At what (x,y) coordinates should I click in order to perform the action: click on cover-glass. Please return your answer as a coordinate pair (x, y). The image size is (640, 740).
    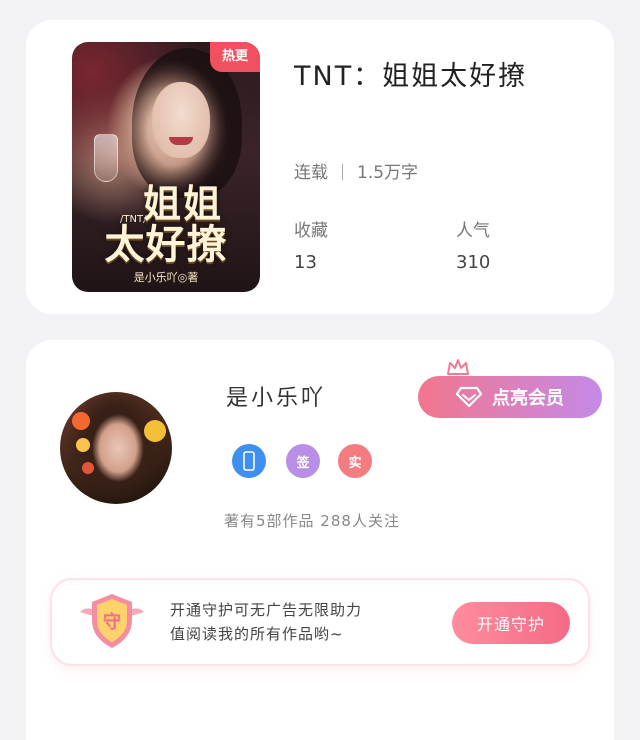
    Looking at the image, I should click on (106, 158).